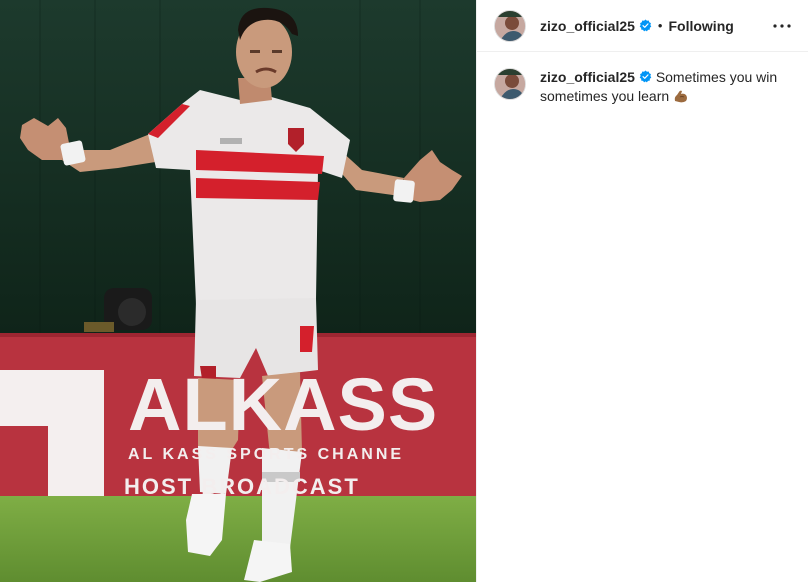 The height and width of the screenshot is (582, 808). I want to click on more-options-button, so click(782, 26).